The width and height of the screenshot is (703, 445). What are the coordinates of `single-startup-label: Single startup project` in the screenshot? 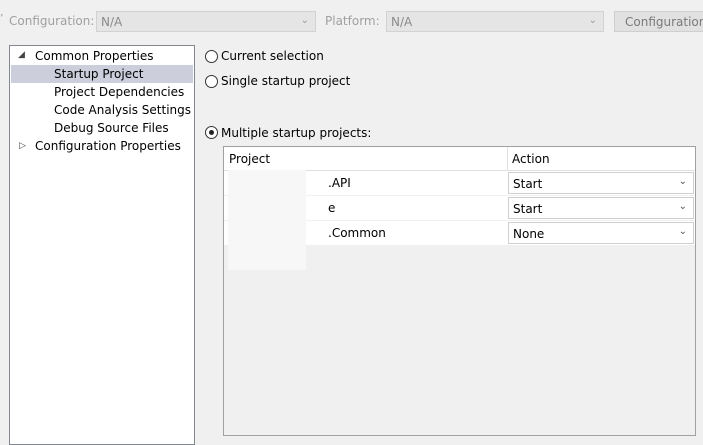 It's located at (285, 81).